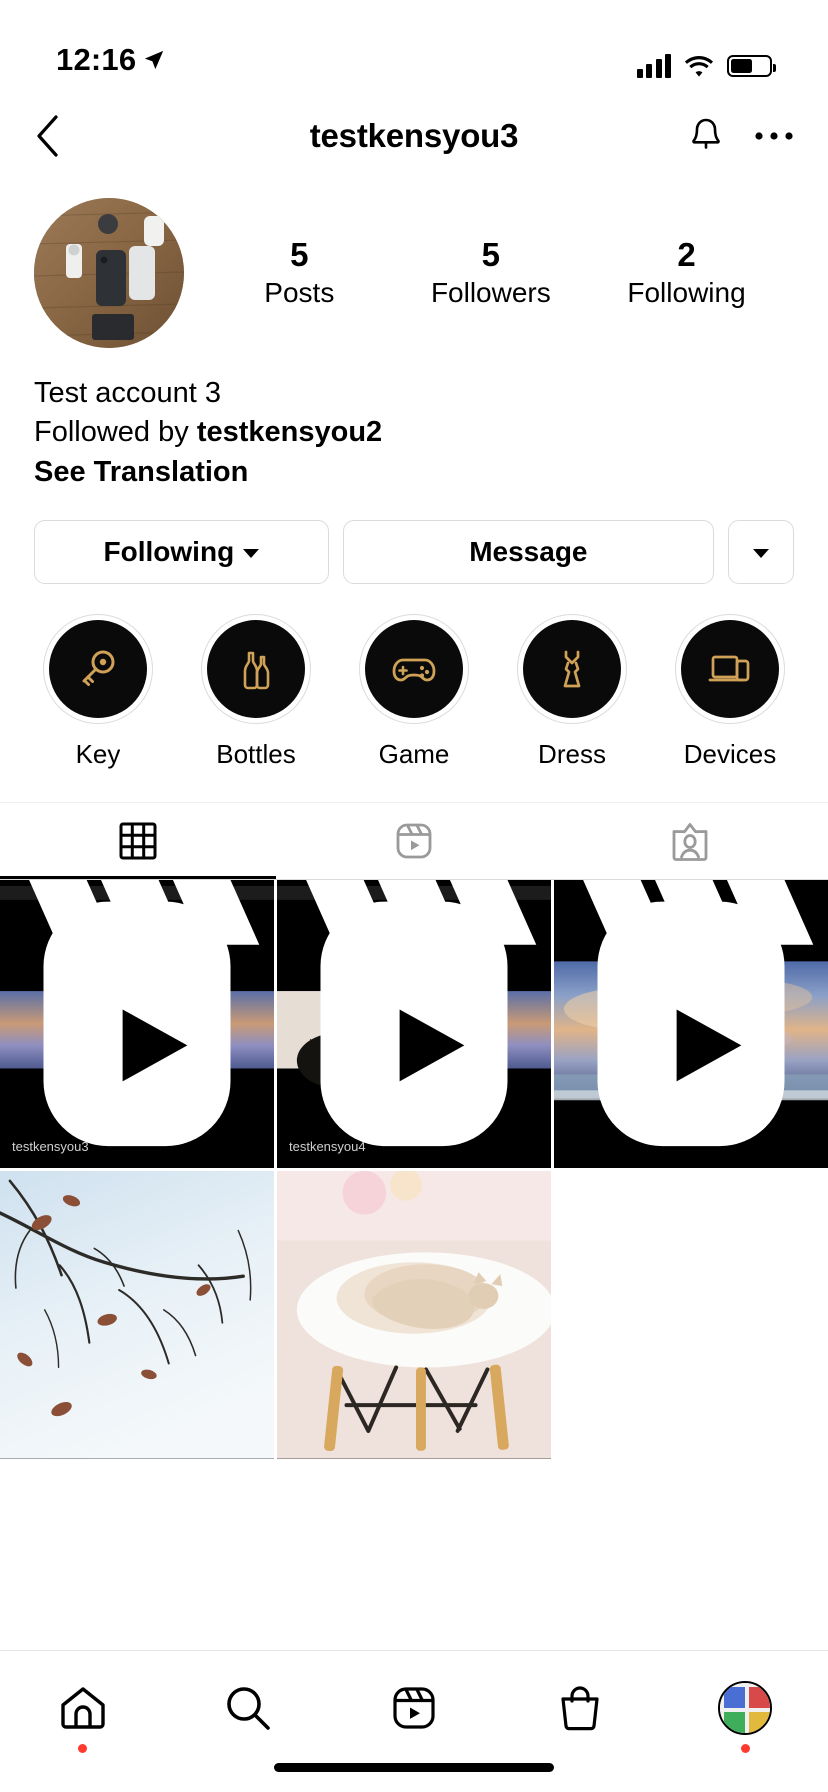  I want to click on profile-summary: 5 Posts 5 Followers 2 Following, so click(414, 264).